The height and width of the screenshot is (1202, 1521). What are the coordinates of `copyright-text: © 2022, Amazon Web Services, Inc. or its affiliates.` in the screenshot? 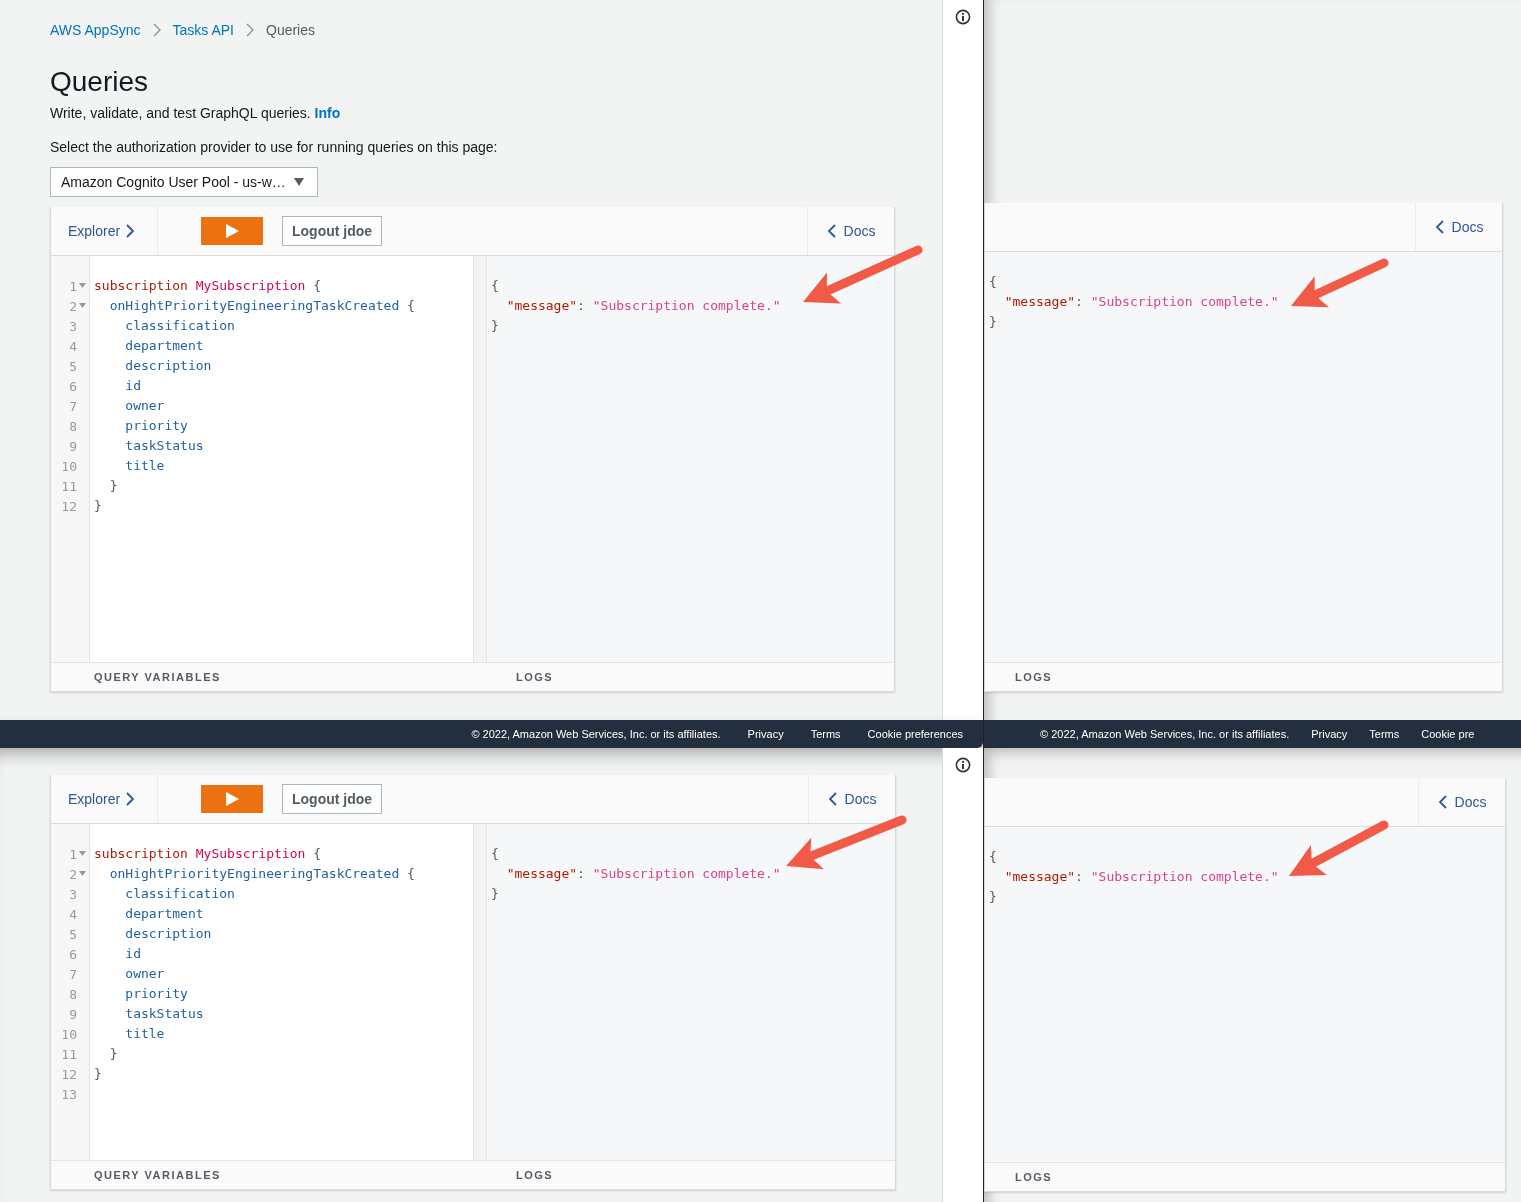 It's located at (1165, 734).